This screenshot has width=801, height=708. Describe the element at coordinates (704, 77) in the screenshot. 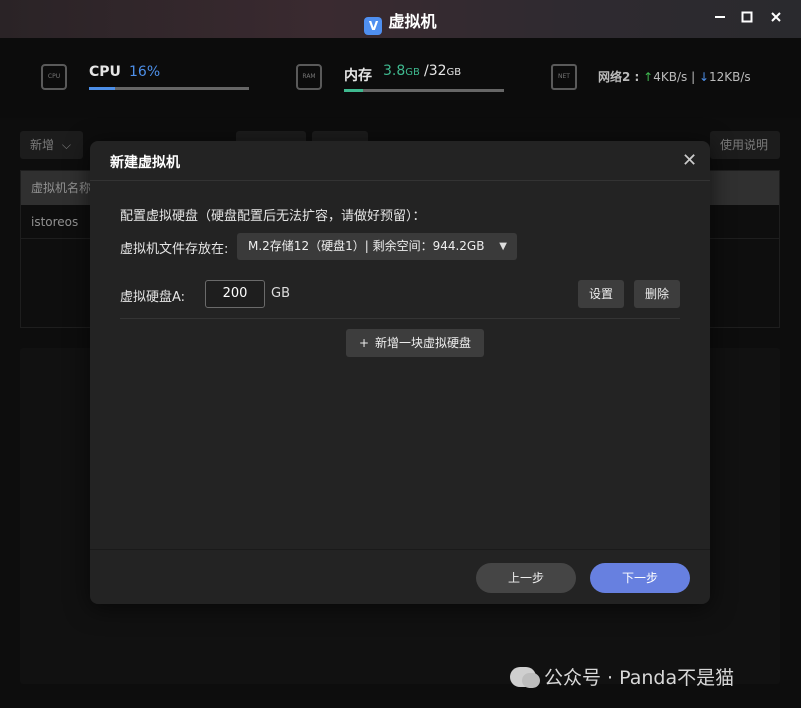

I see `download-arrow-icon: ↓` at that location.